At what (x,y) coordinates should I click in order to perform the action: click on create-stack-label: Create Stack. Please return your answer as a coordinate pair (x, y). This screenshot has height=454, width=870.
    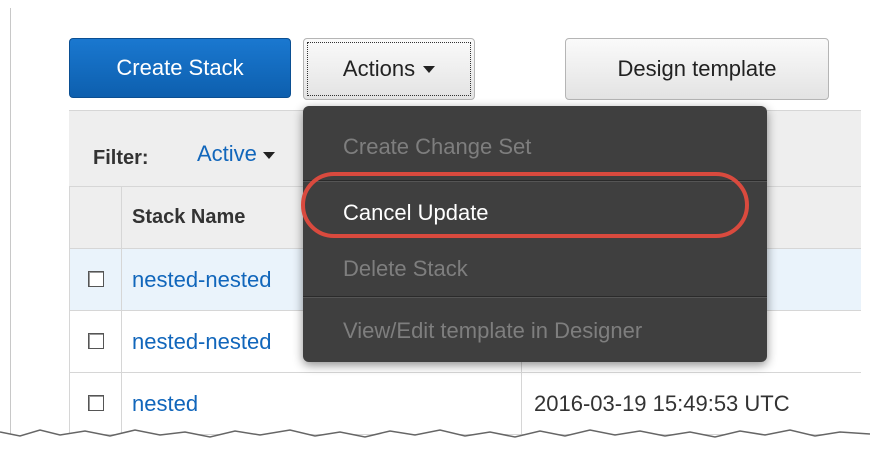
    Looking at the image, I should click on (180, 67).